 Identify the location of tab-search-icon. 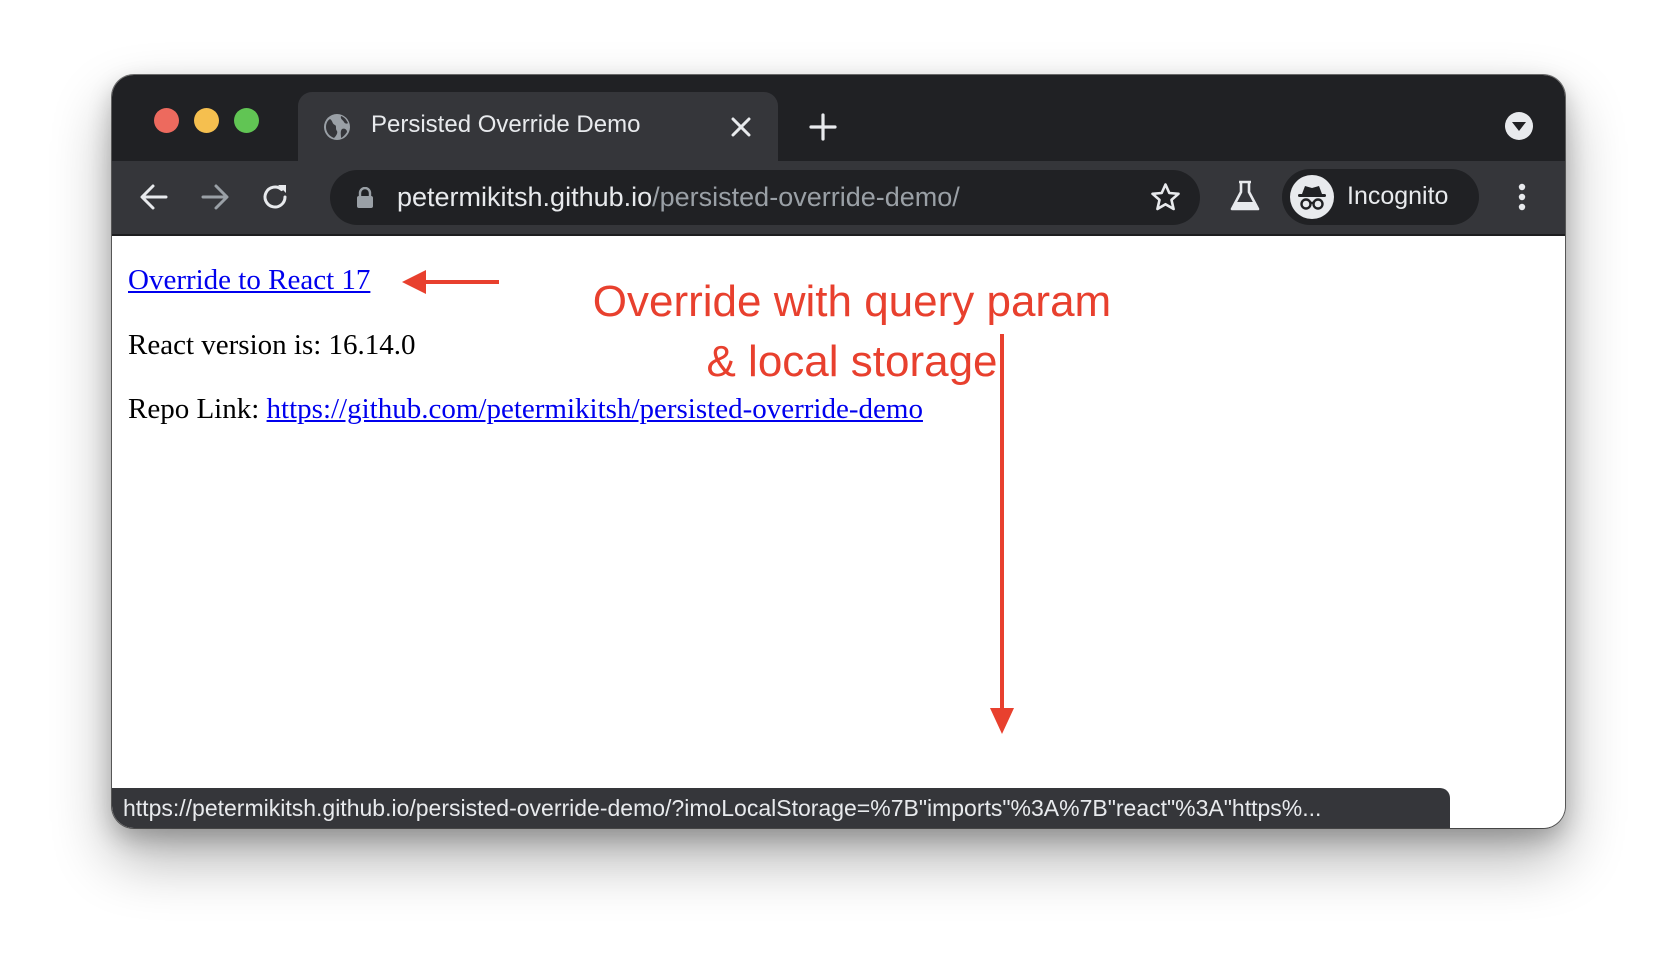
(1519, 126).